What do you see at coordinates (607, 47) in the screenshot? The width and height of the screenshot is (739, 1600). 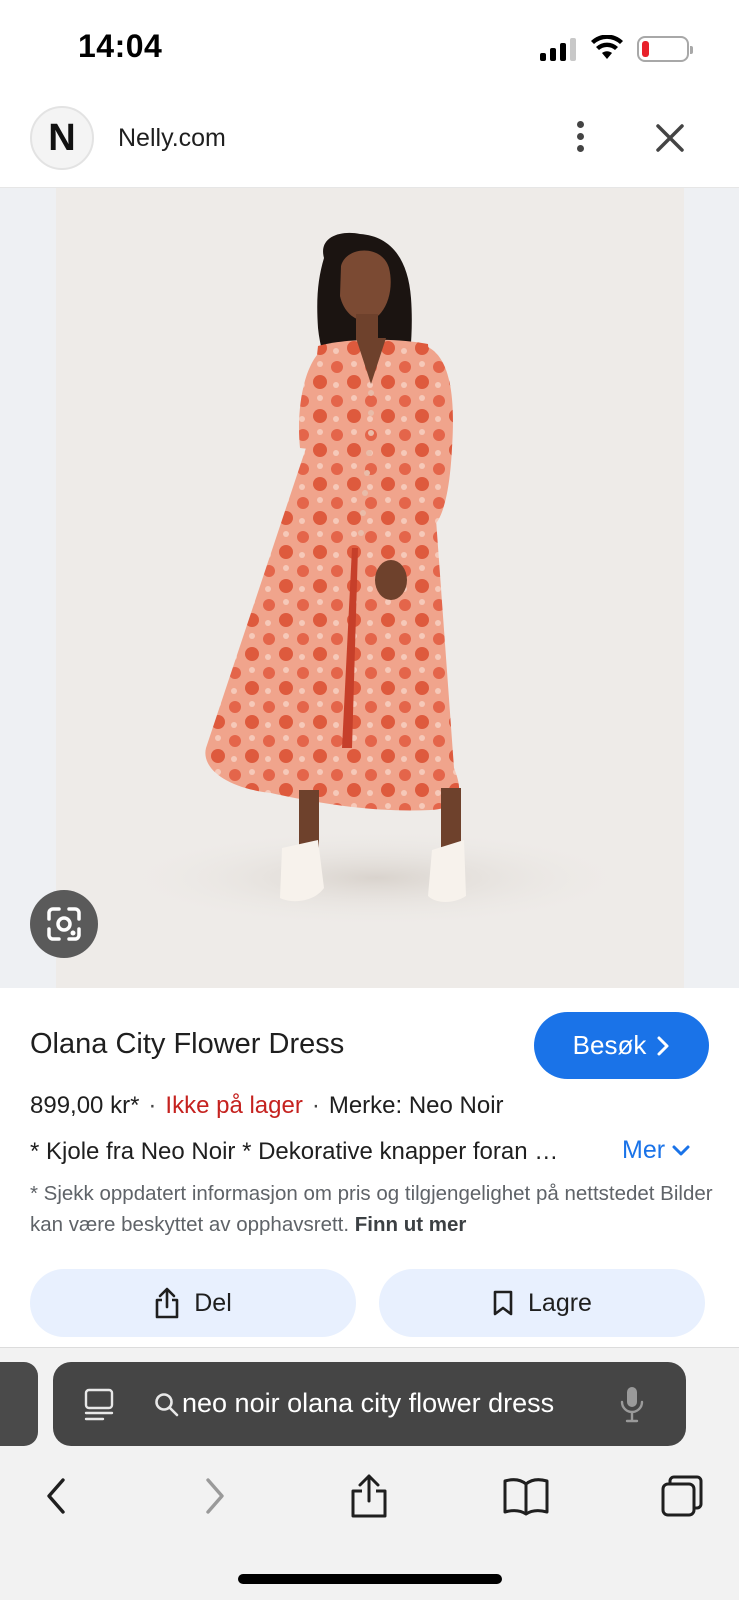 I see `wifi-icon` at bounding box center [607, 47].